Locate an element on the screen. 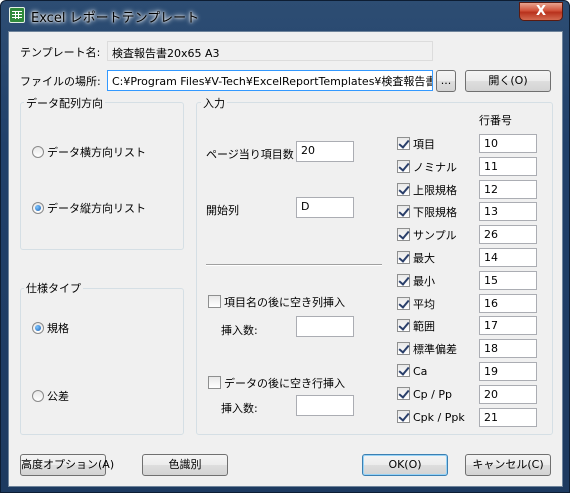  insert-column-count-label: 挿入数: is located at coordinates (239, 330).